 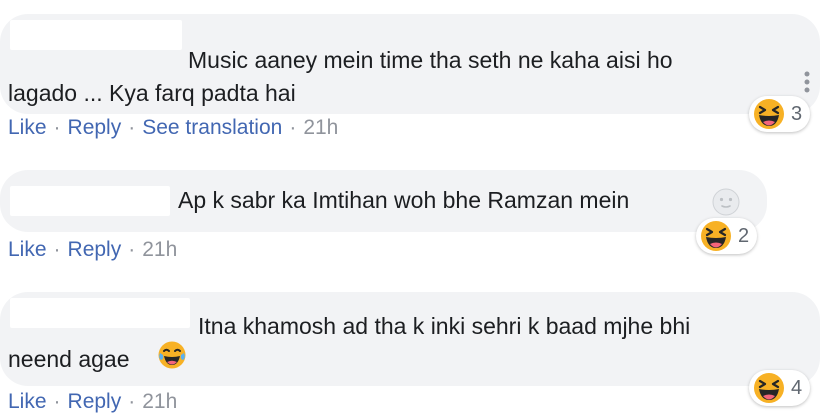 What do you see at coordinates (172, 355) in the screenshot?
I see `tears-of-joy-emoji-icon` at bounding box center [172, 355].